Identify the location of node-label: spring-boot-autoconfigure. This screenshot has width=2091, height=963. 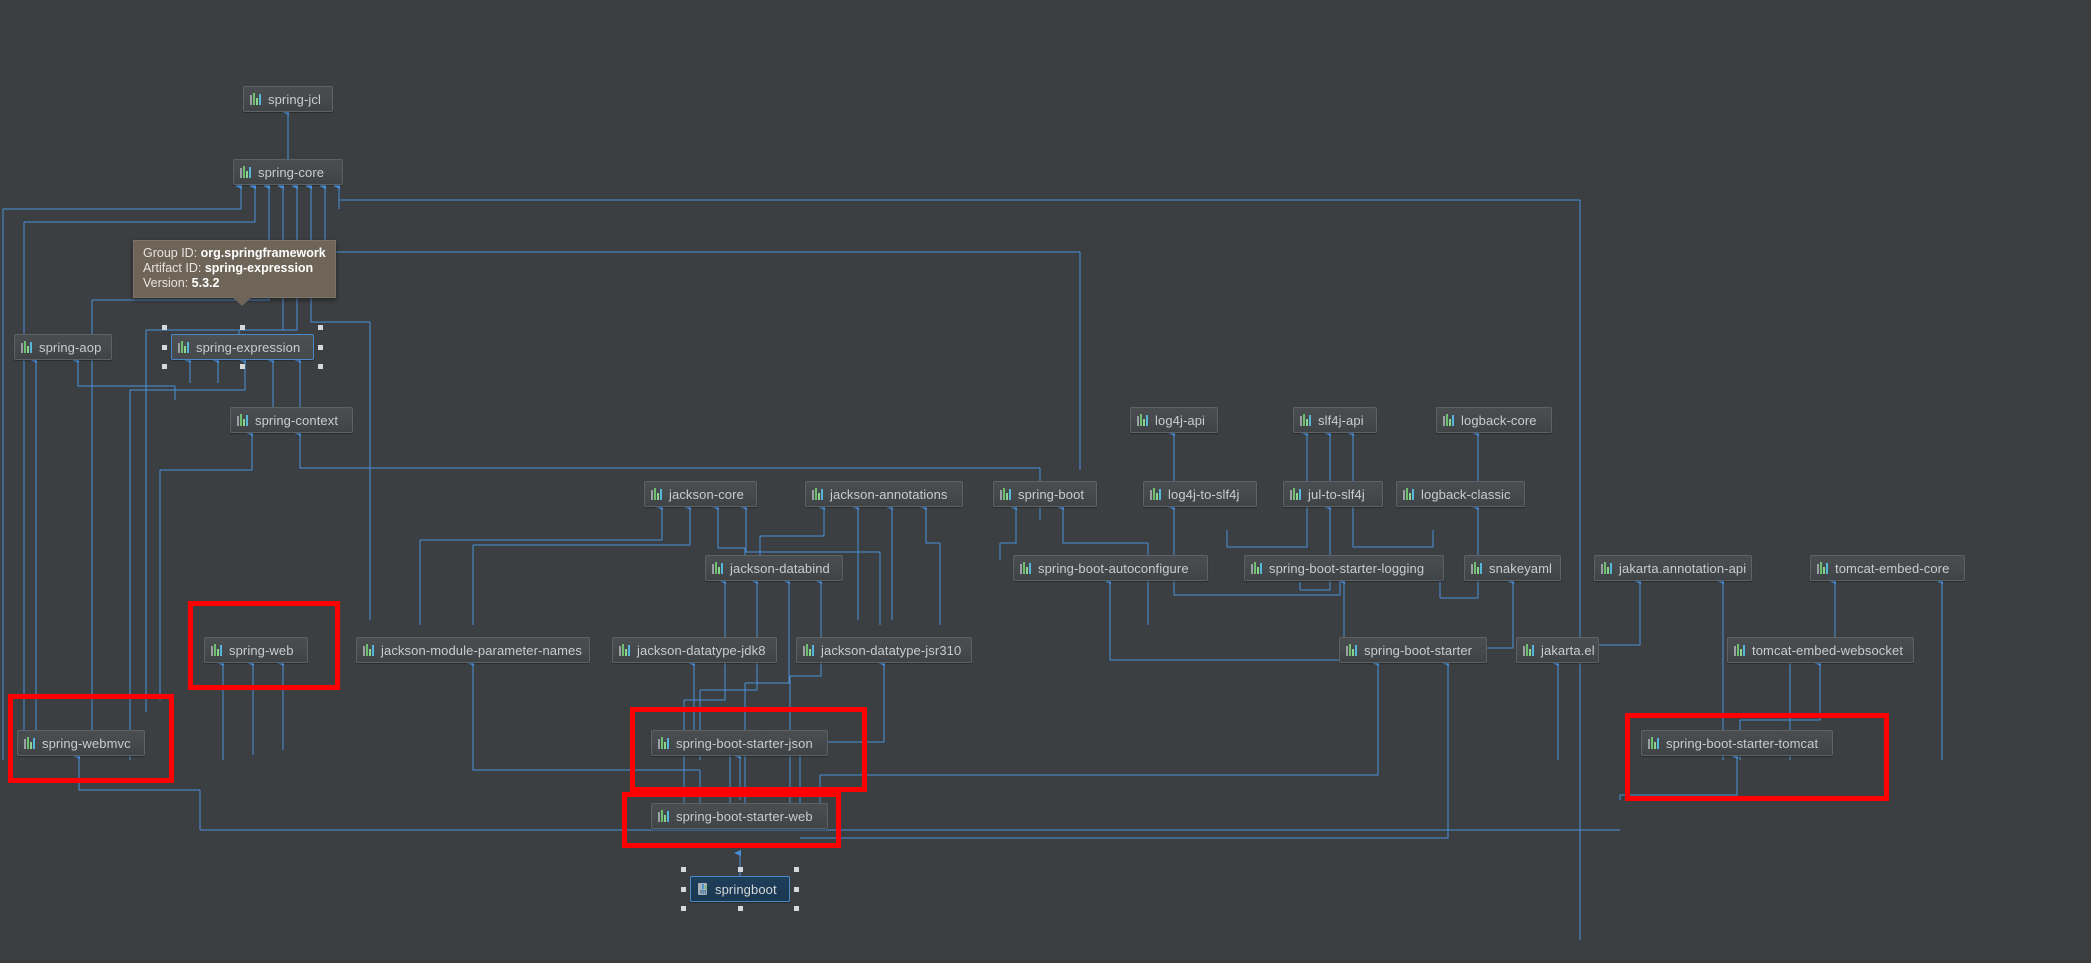
(1113, 568).